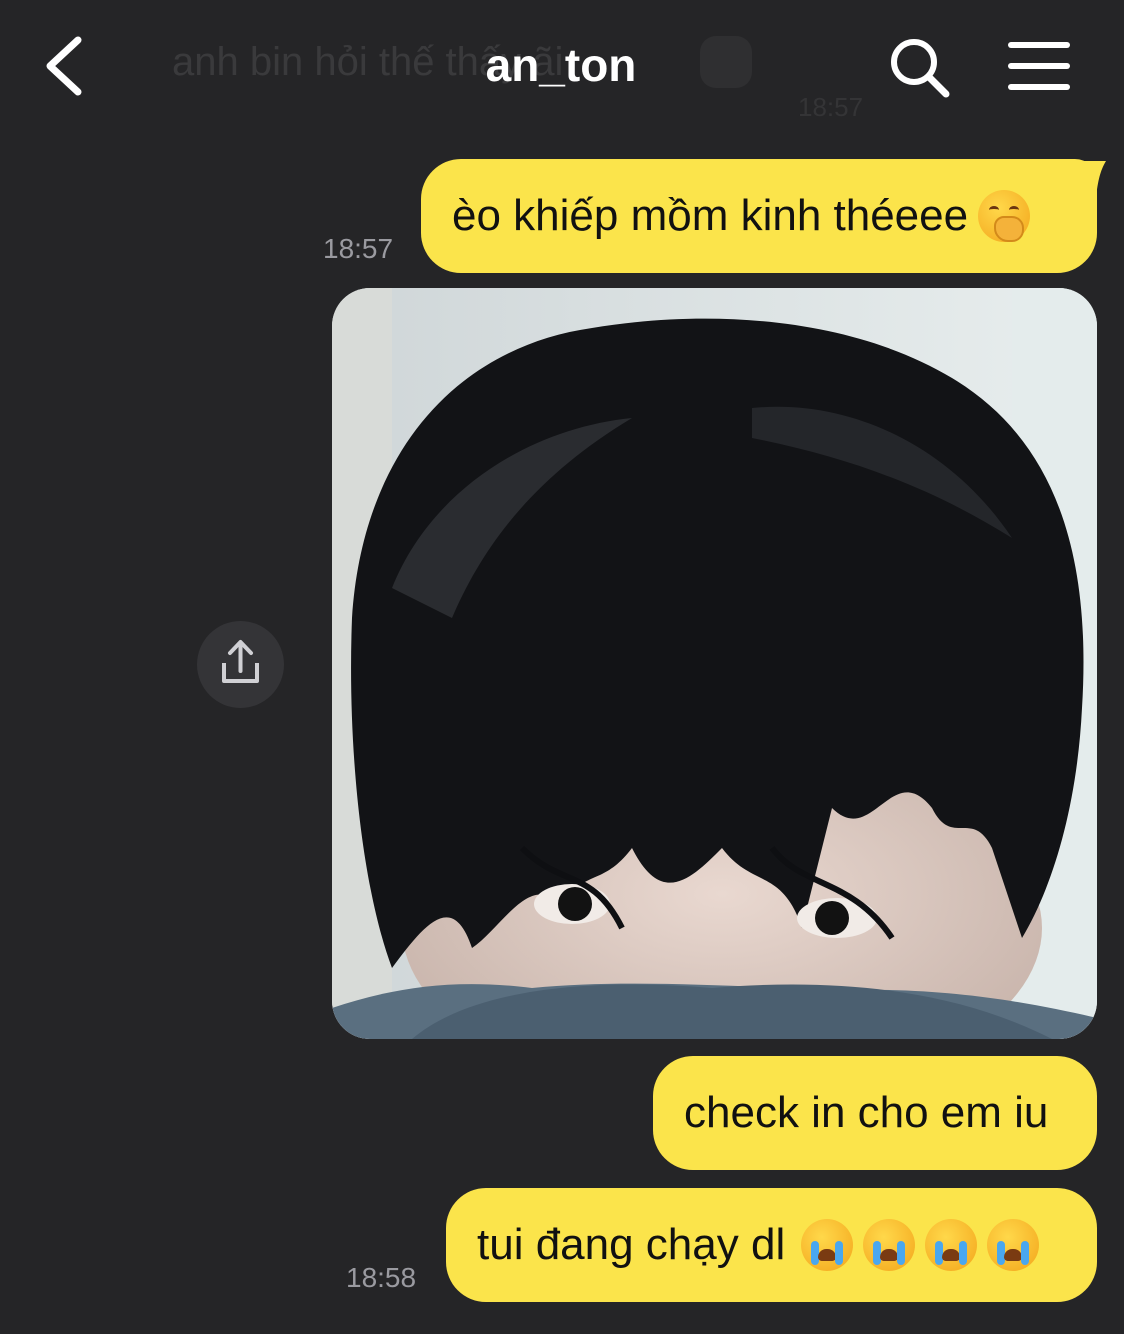 Image resolution: width=1124 pixels, height=1334 pixels. I want to click on message-text: èo khiếp mồm kinh théeee, so click(710, 215).